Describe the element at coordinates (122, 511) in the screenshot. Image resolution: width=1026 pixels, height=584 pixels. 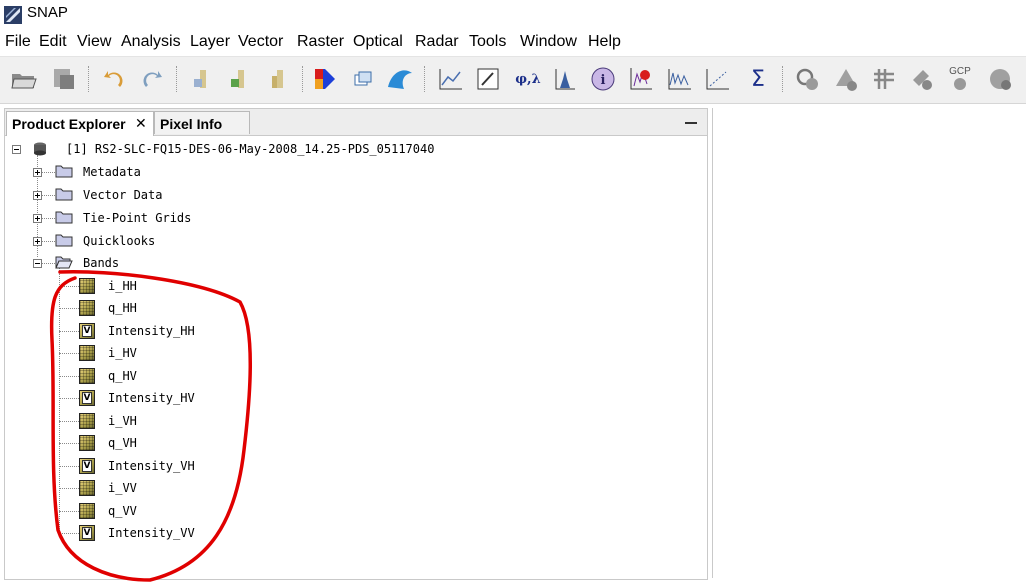
I see `band-item: q_VV` at that location.